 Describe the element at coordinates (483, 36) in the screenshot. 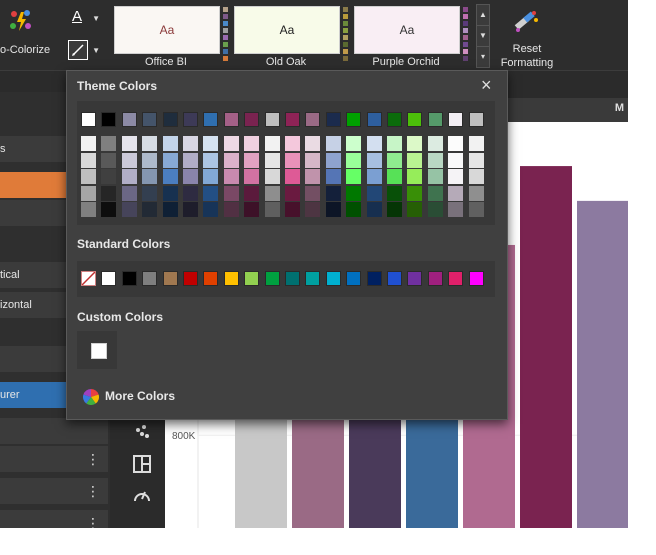

I see `scroll-down-icon: ▼` at that location.